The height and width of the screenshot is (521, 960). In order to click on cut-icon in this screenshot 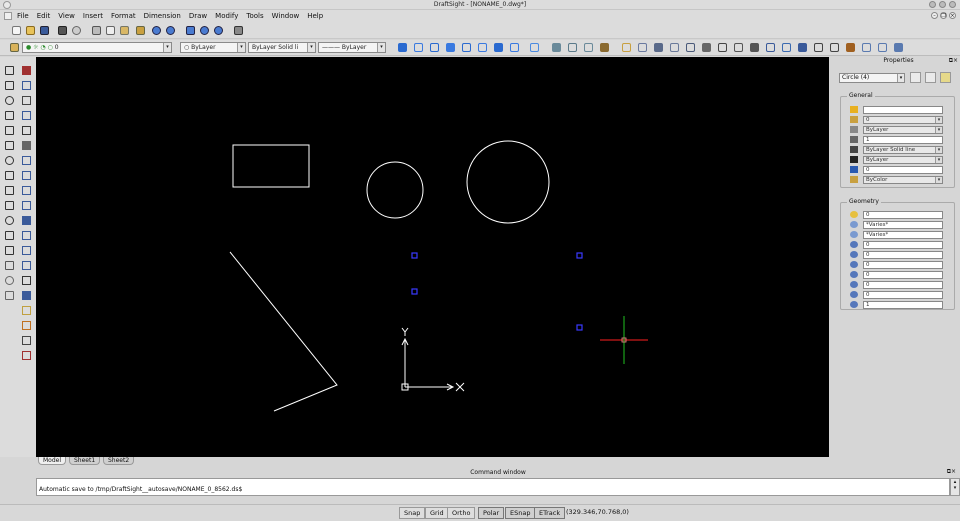, I will do `click(96, 30)`.